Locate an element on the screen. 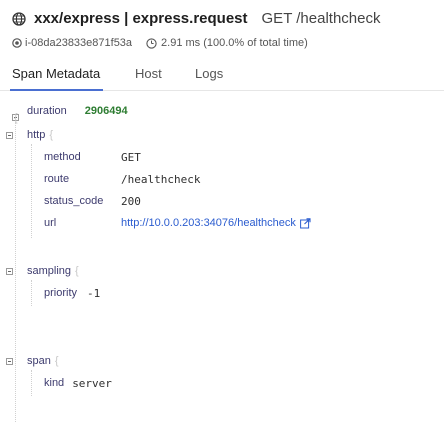 The width and height of the screenshot is (444, 433). value-priority: -1 is located at coordinates (94, 293).